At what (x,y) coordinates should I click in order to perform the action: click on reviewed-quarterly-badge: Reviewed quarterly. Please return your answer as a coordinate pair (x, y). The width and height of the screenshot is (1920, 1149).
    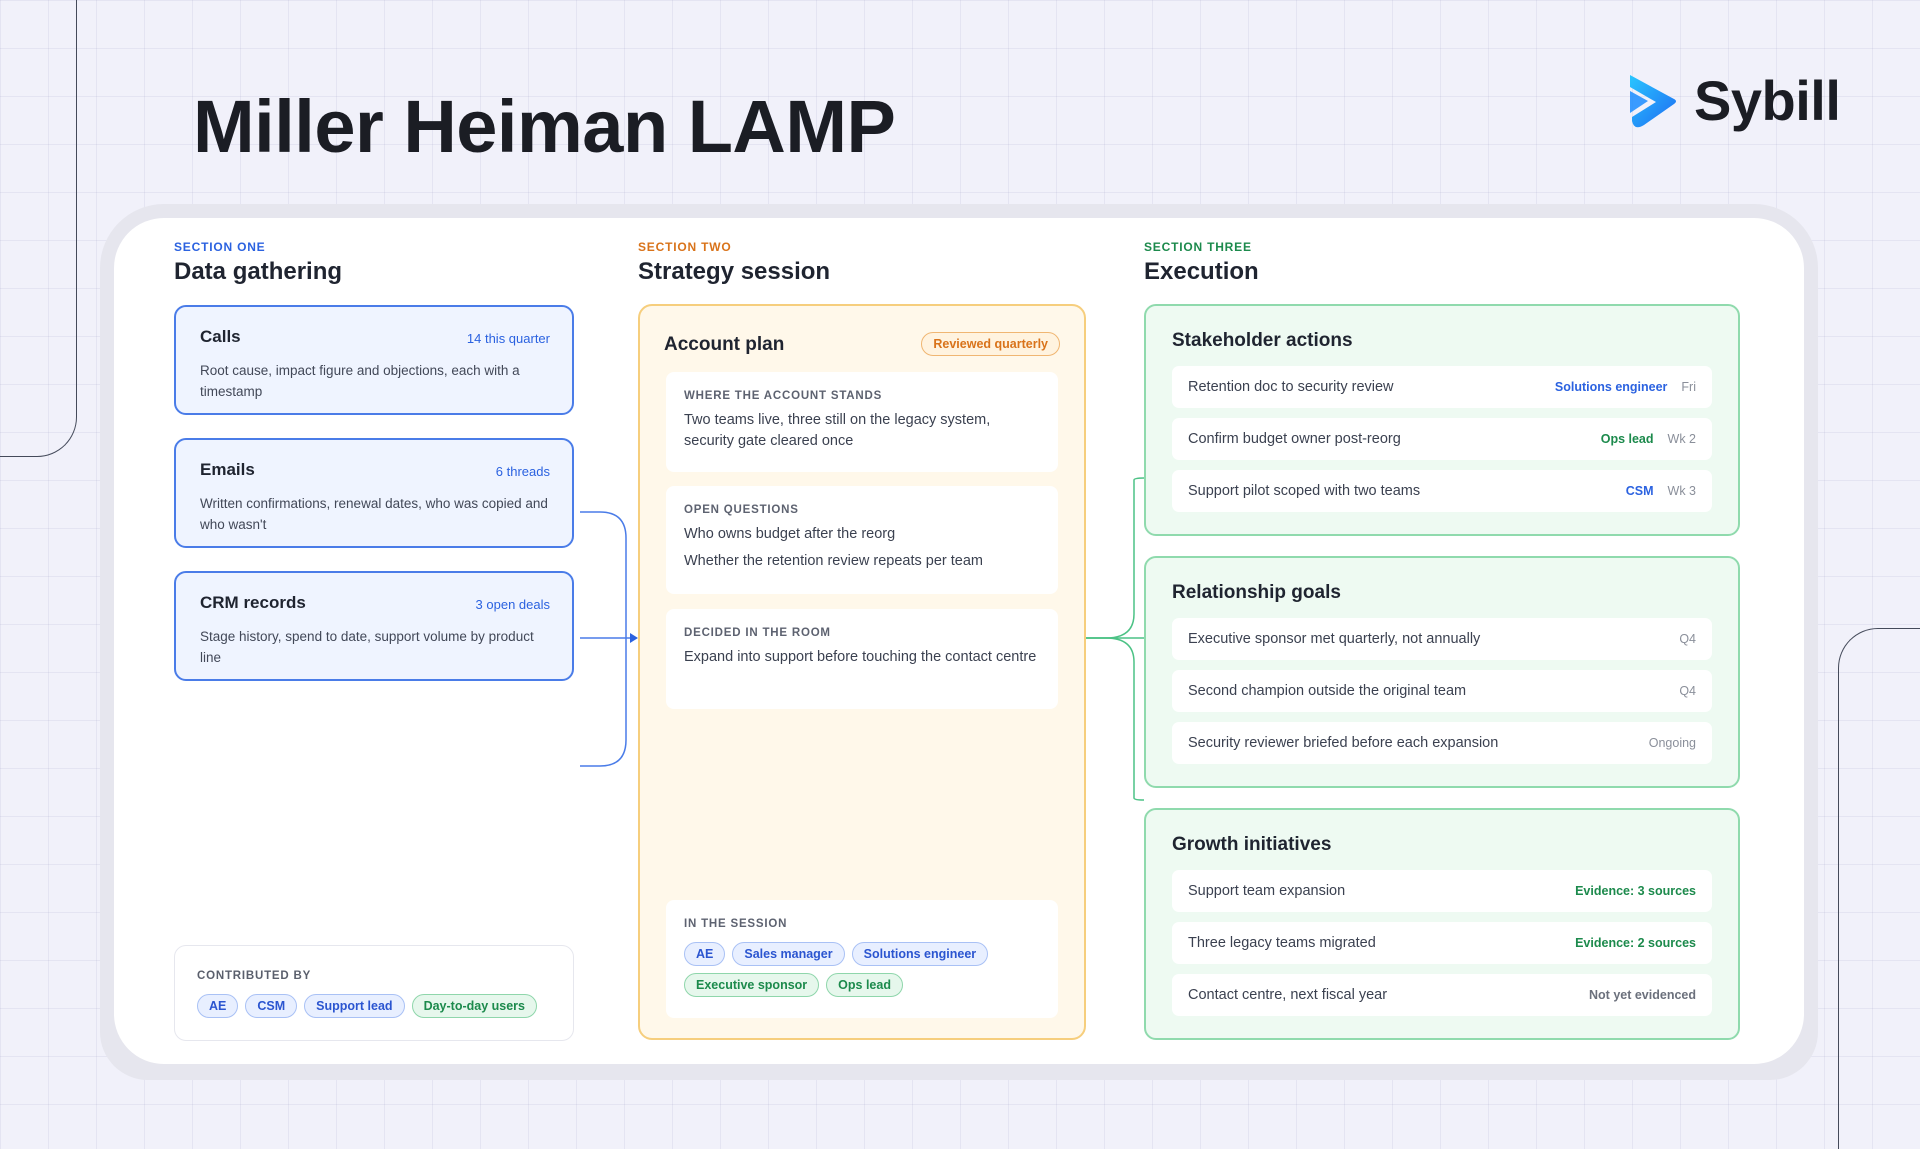
    Looking at the image, I should click on (990, 344).